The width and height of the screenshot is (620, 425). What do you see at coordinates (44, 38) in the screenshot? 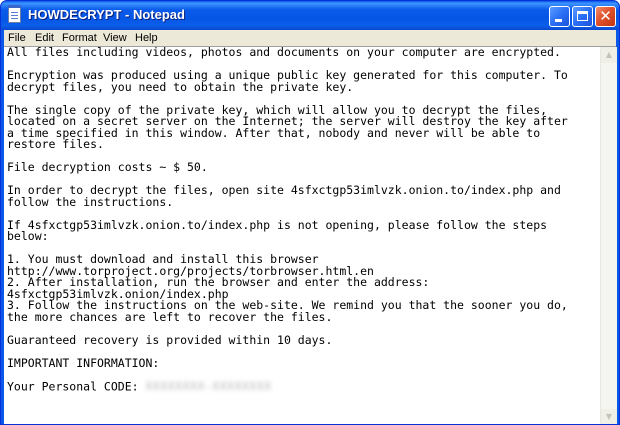
I see `menu-edit: Edit` at bounding box center [44, 38].